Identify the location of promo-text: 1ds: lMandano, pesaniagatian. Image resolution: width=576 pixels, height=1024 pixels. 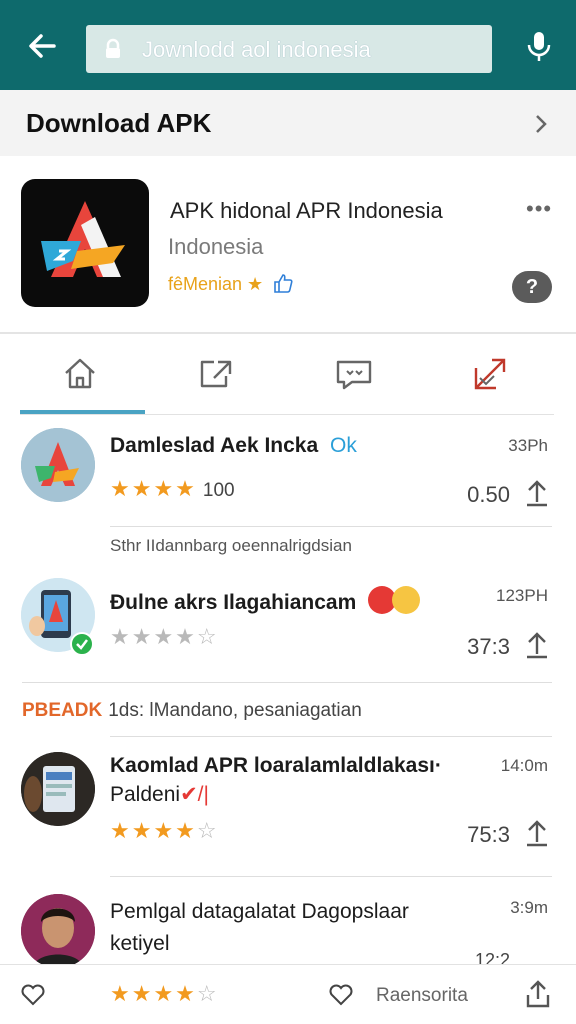
(235, 710).